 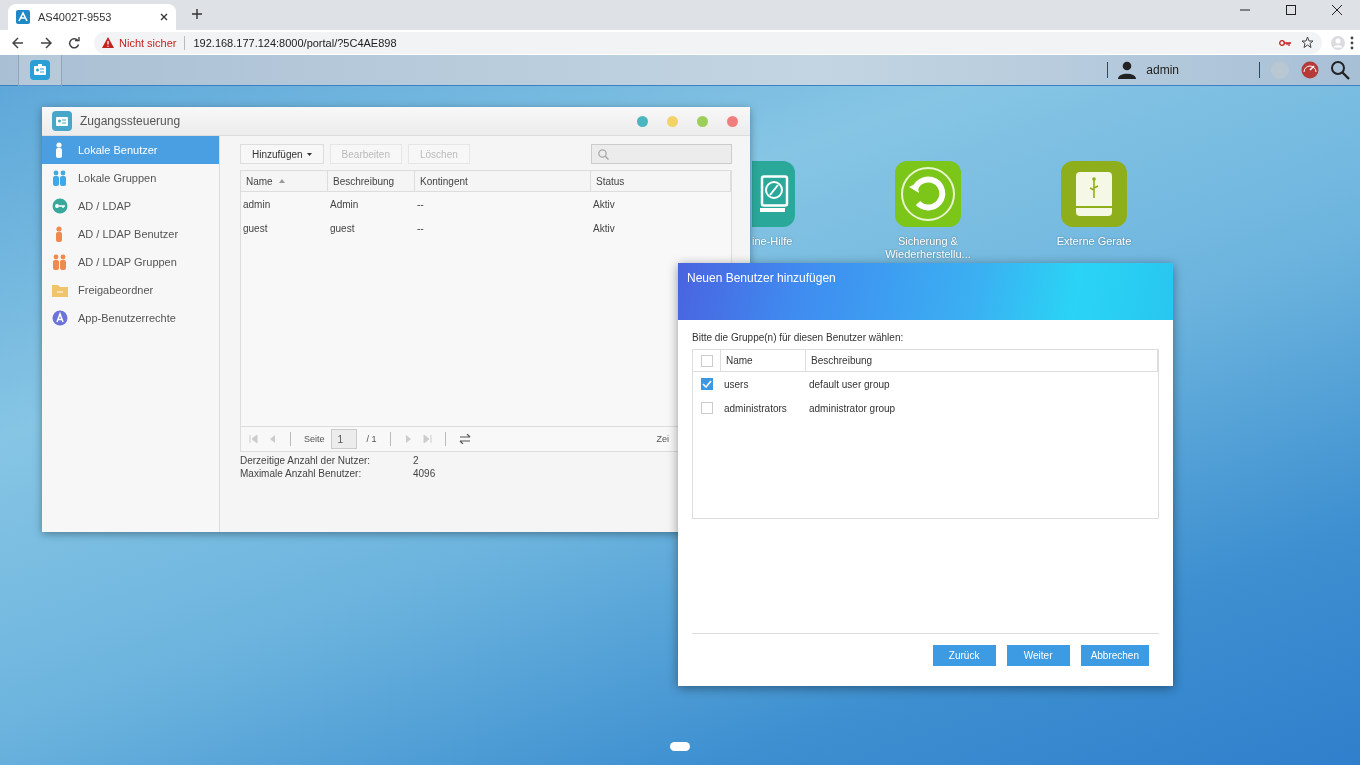 What do you see at coordinates (1352, 42) in the screenshot?
I see `menu-dots-icon` at bounding box center [1352, 42].